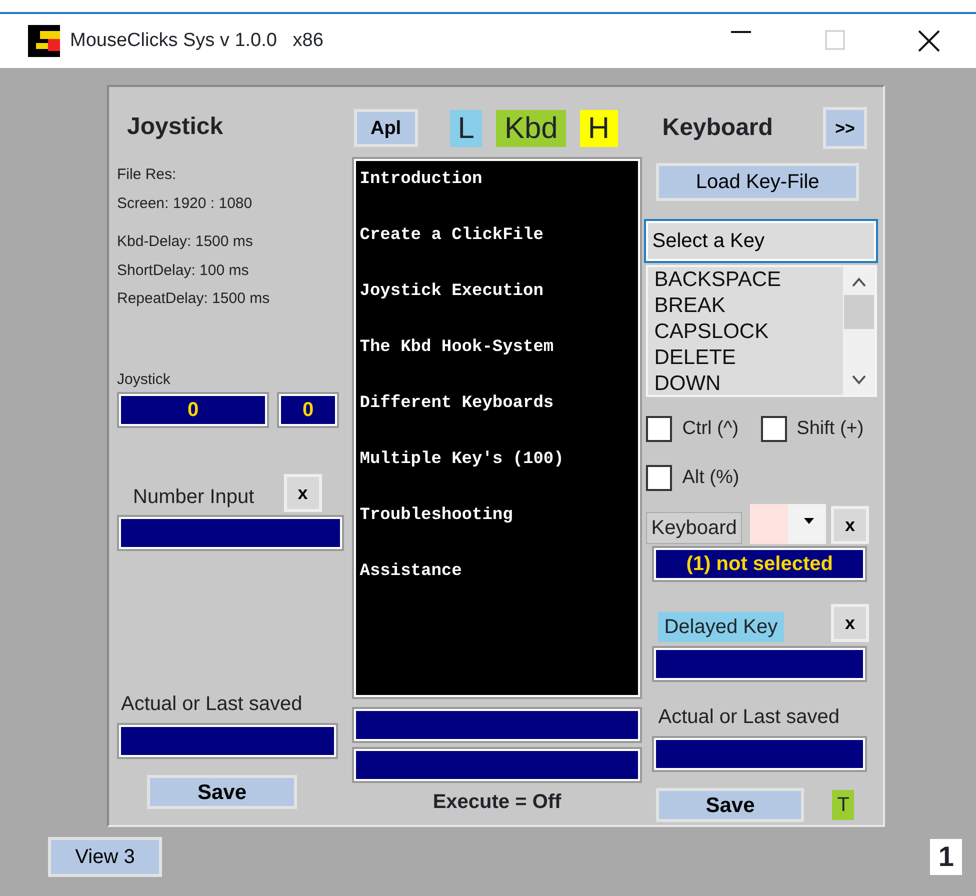 This screenshot has height=896, width=976. I want to click on info-text: Screen: 1920 : 1080, so click(185, 204).